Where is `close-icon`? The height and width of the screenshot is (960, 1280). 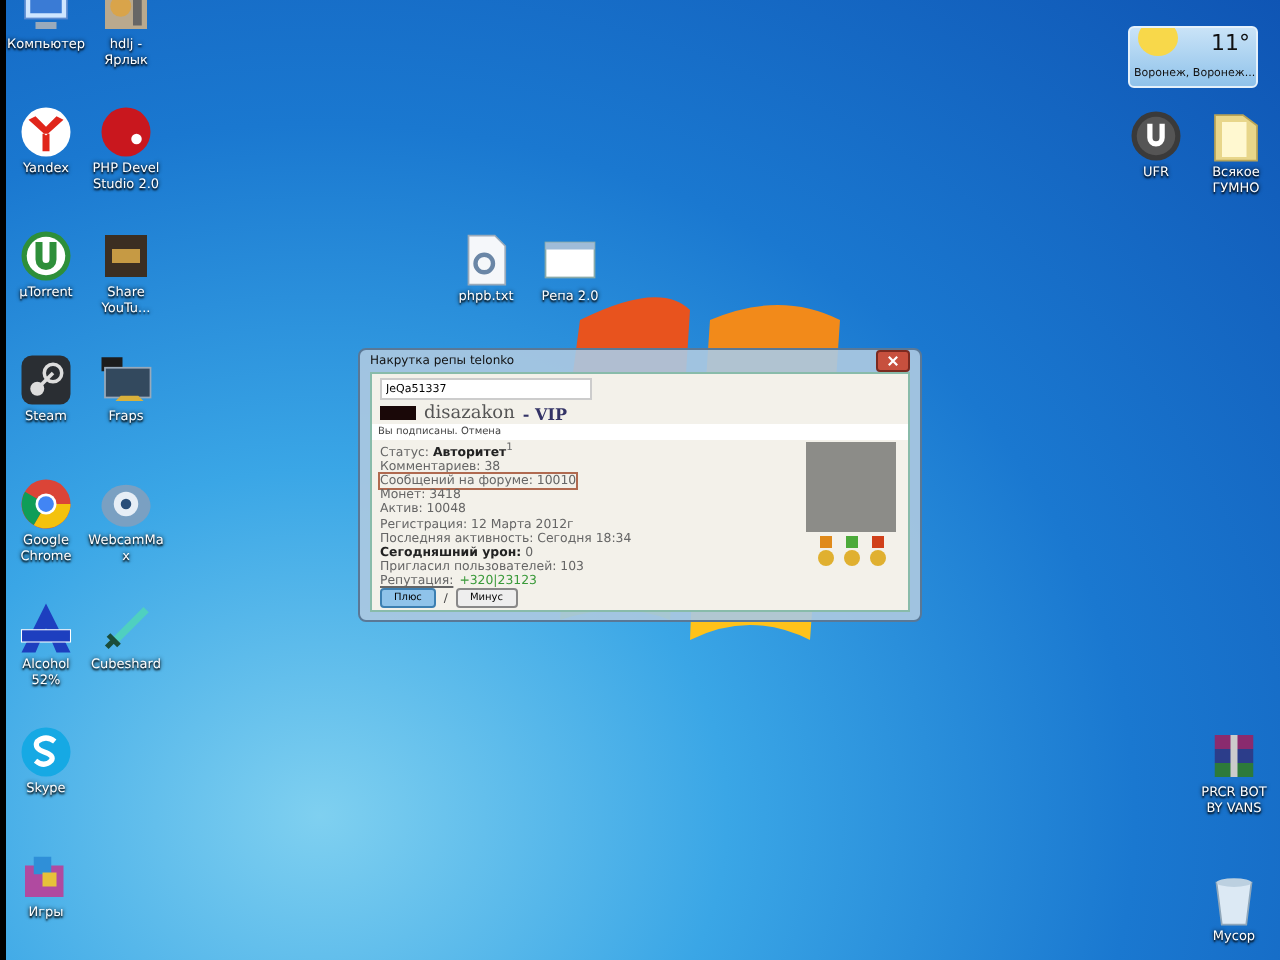 close-icon is located at coordinates (893, 361).